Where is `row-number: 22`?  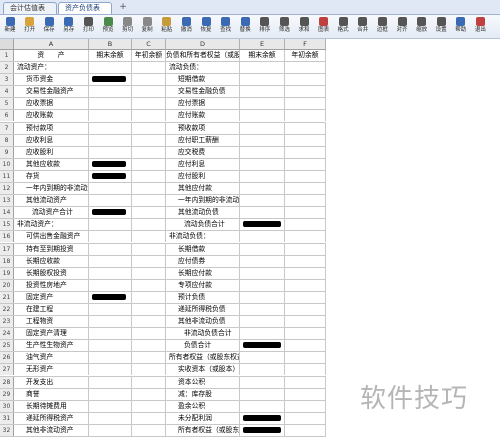 row-number: 22 is located at coordinates (7, 309).